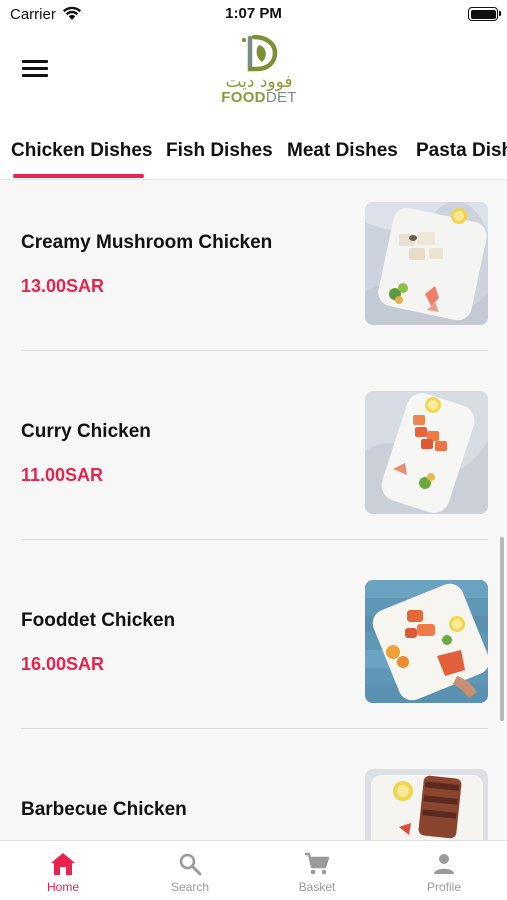  I want to click on status-bar: Carrier 1:07 PM, so click(253, 14).